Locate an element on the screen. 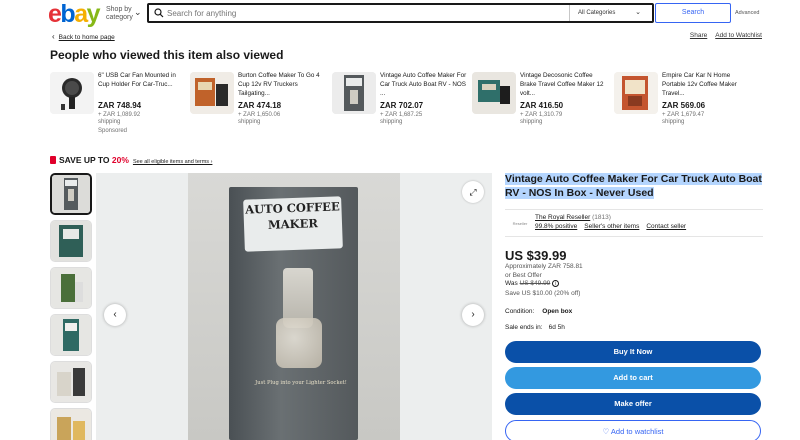  seller-logo: Reseller is located at coordinates (520, 223).